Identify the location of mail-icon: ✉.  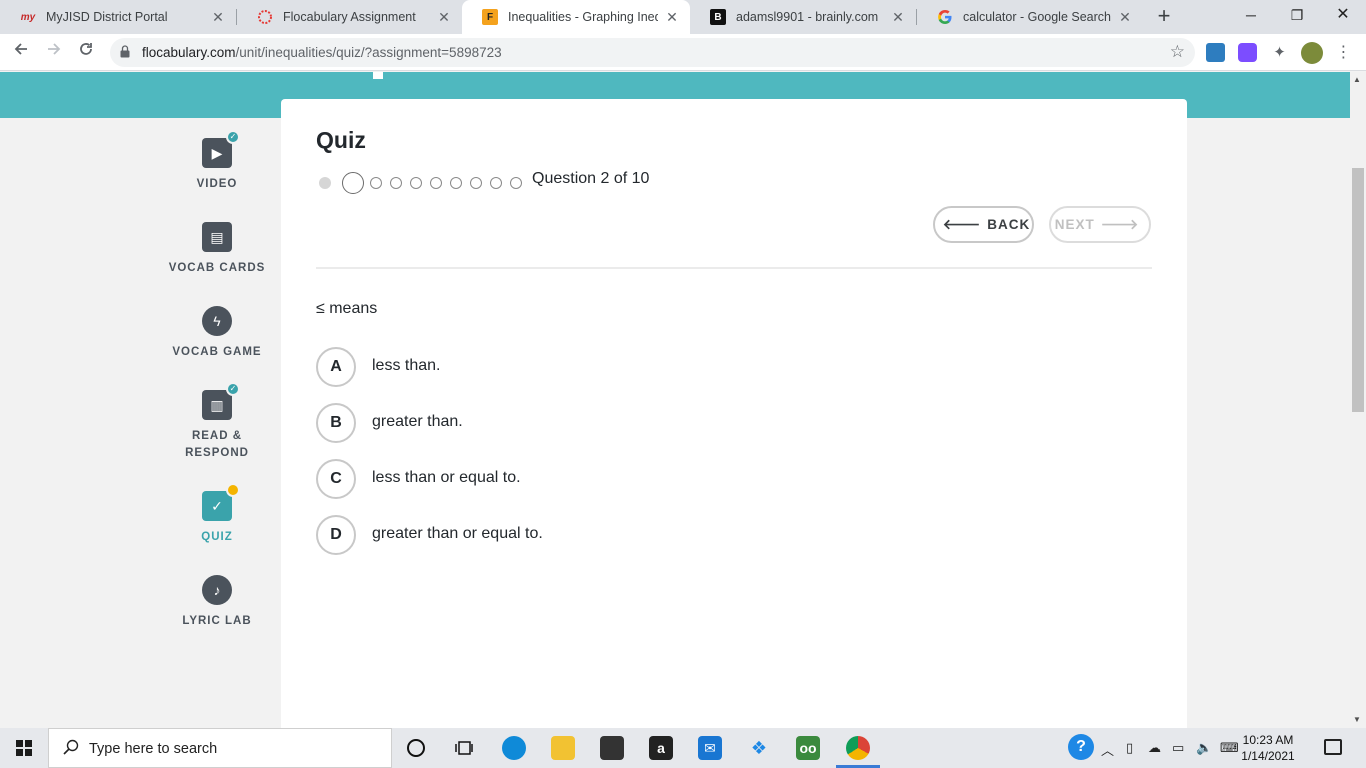
(710, 748).